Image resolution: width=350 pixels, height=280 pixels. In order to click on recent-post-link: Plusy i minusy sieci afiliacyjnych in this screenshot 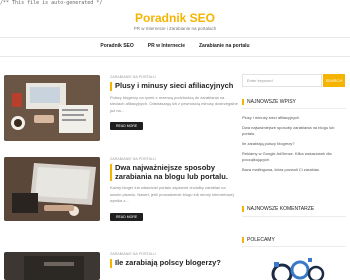, I will do `click(294, 120)`.